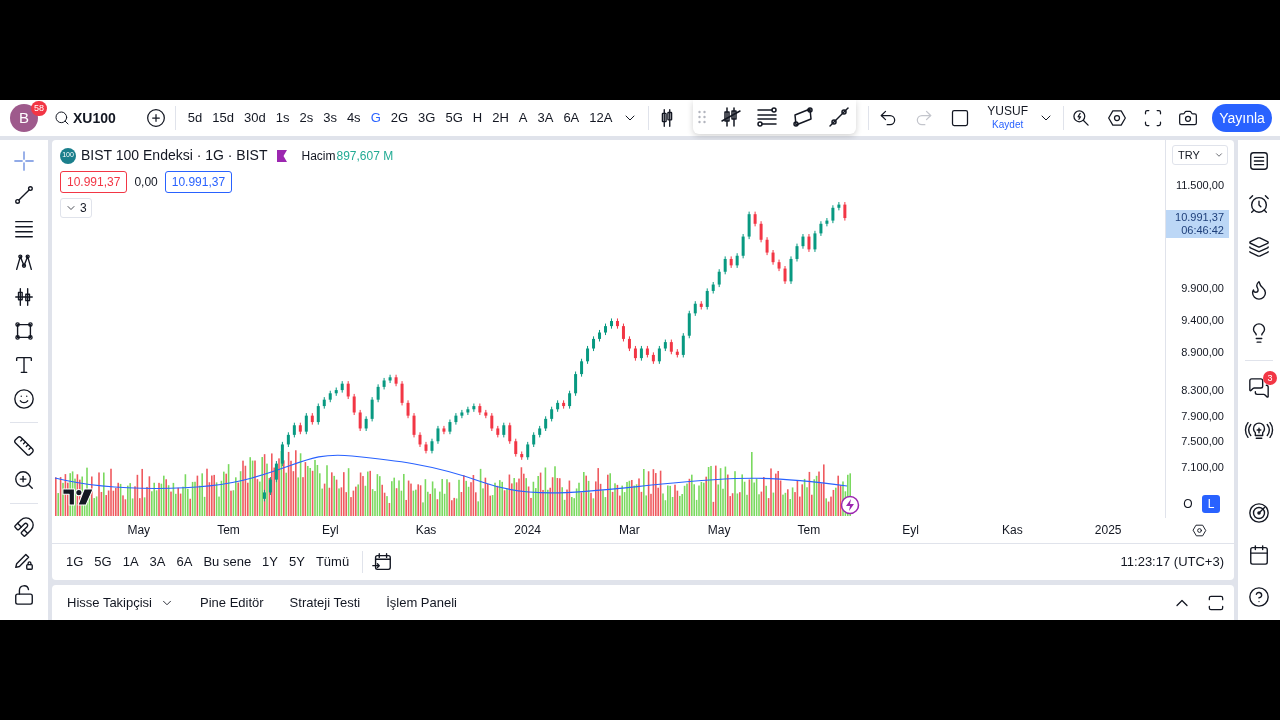 This screenshot has height=720, width=1280. I want to click on layout-name: YUSUF, so click(1007, 111).